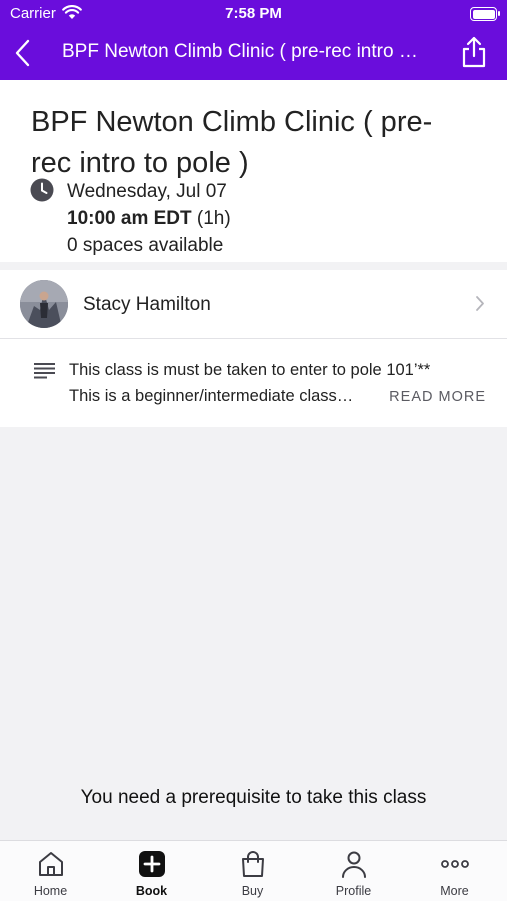 This screenshot has width=507, height=901. I want to click on class-date: Wednesday, Jul 07, so click(147, 191).